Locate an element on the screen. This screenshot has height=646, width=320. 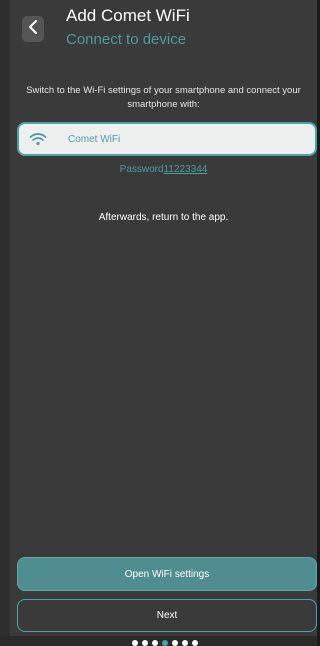
wifi-icon is located at coordinates (38, 139).